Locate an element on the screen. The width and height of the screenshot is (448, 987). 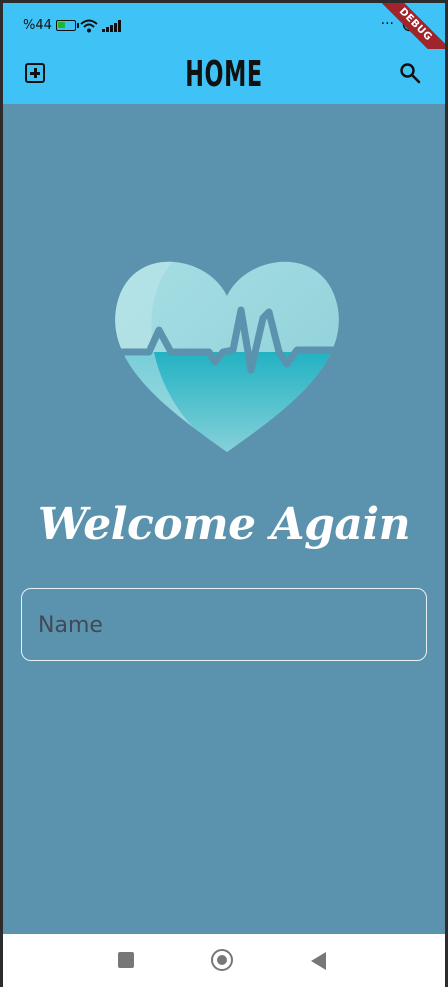
battery-icon is located at coordinates (67, 25).